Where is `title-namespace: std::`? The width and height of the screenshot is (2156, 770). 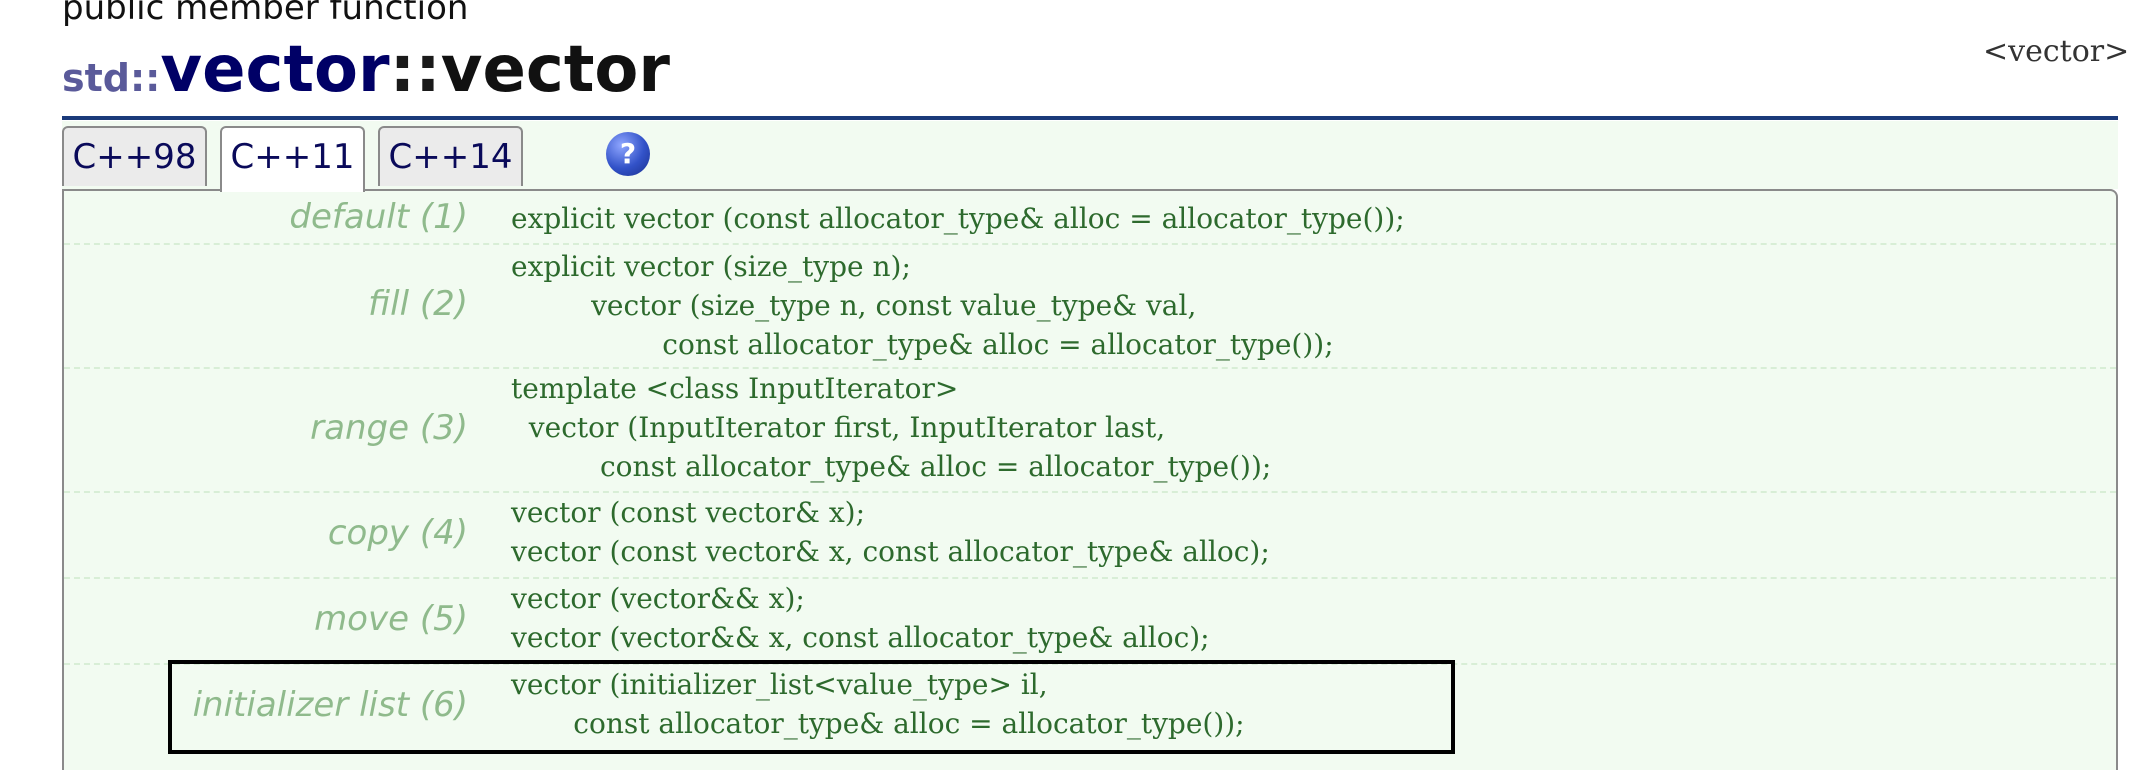
title-namespace: std:: is located at coordinates (111, 78).